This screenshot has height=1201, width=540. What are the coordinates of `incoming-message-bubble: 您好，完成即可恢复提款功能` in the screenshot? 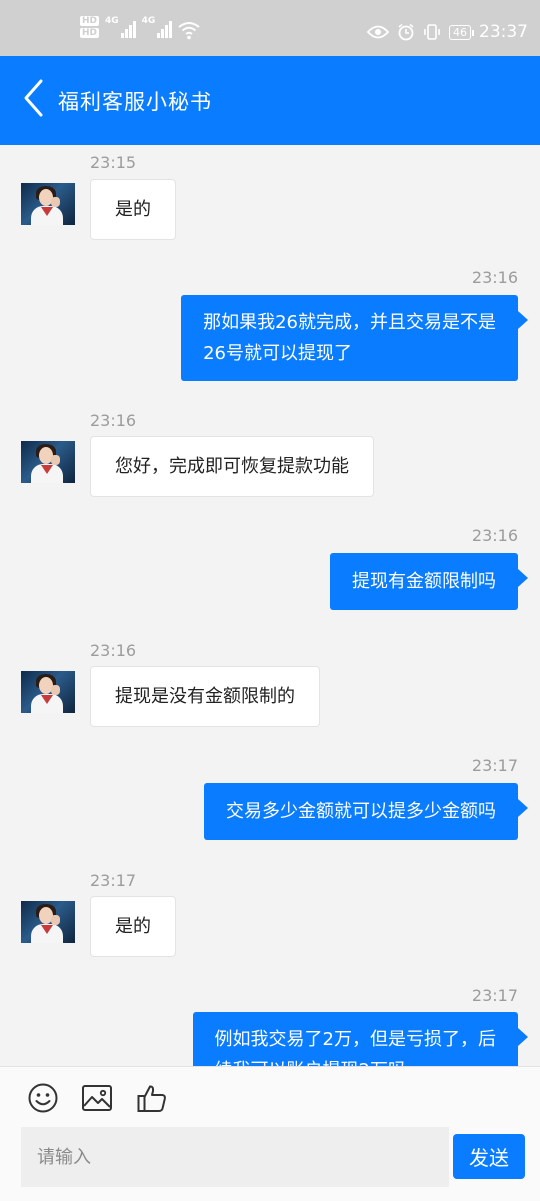 It's located at (232, 466).